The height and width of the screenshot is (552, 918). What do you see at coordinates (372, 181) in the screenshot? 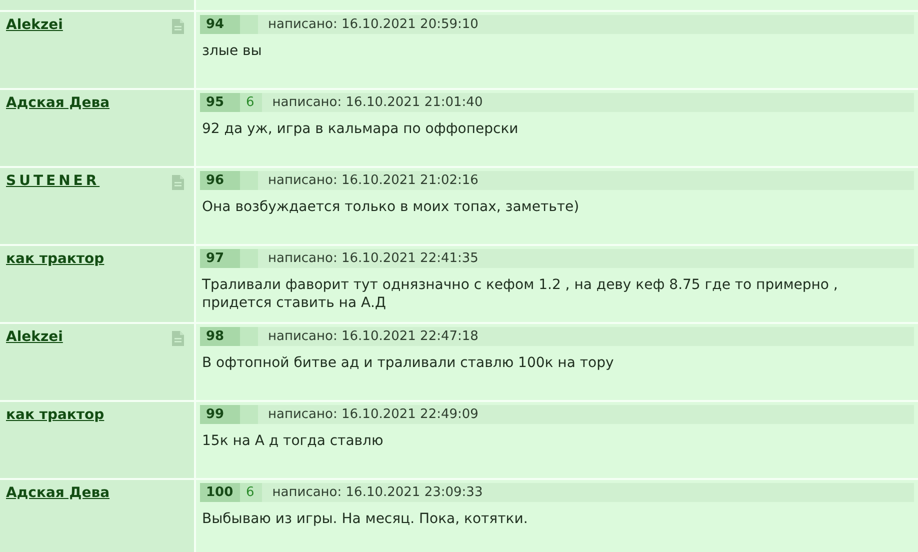
I see `post-date: написано: 16.10.2021 21:02:16` at bounding box center [372, 181].